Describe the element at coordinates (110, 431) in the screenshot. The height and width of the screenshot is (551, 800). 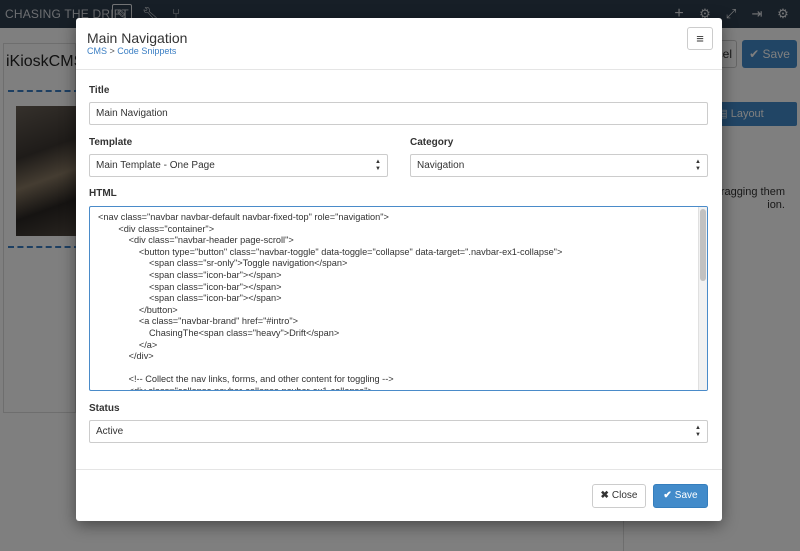
I see `status-select-value: Active` at that location.